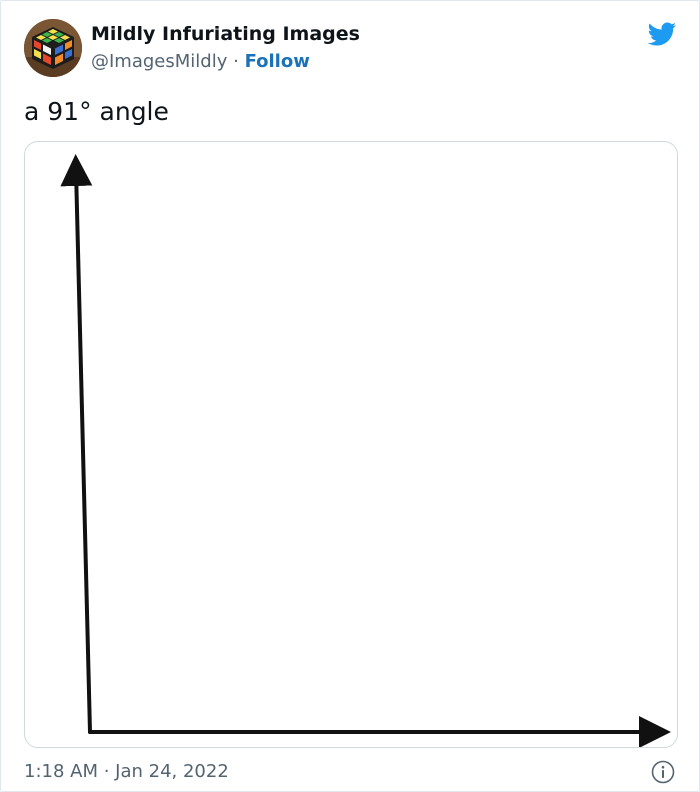 The width and height of the screenshot is (700, 792). Describe the element at coordinates (76, 444) in the screenshot. I see `angle-vertical-ray` at that location.